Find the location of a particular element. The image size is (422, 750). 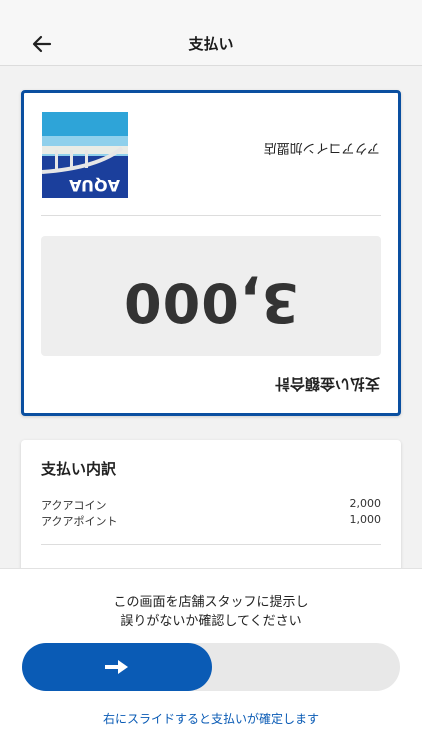

breakdown-item-label: アクアコイン is located at coordinates (74, 505).